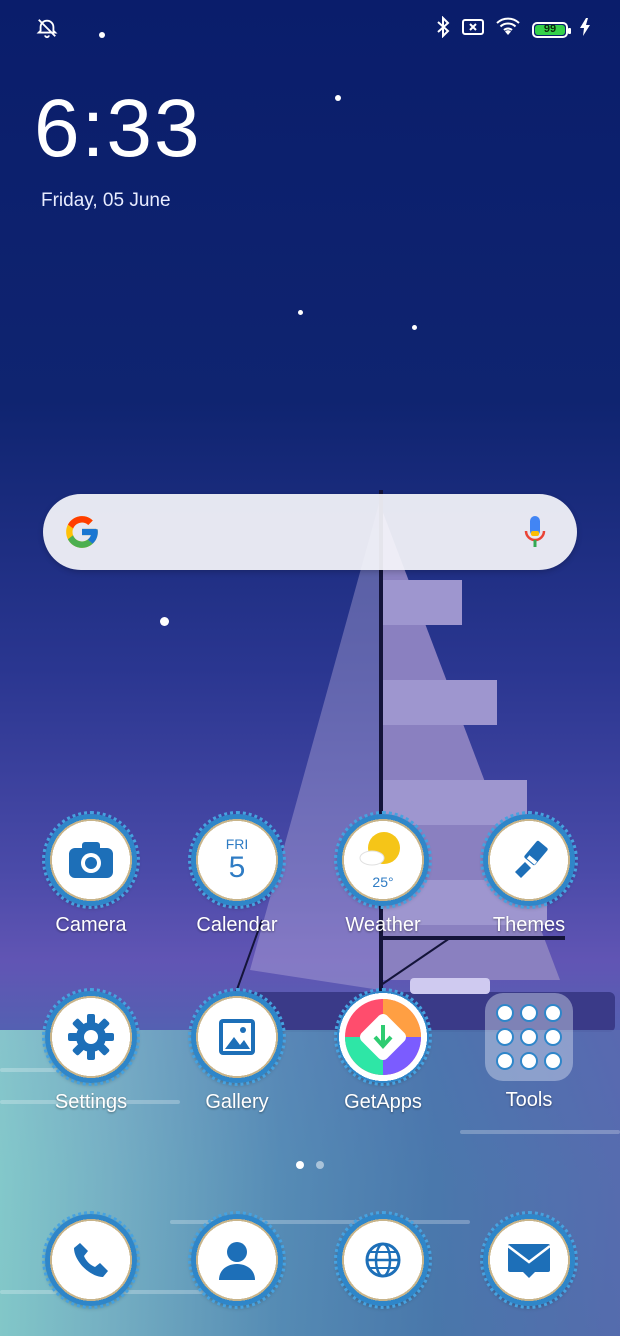 The image size is (620, 1336). What do you see at coordinates (237, 867) in the screenshot?
I see `calendar-day-number: 5` at bounding box center [237, 867].